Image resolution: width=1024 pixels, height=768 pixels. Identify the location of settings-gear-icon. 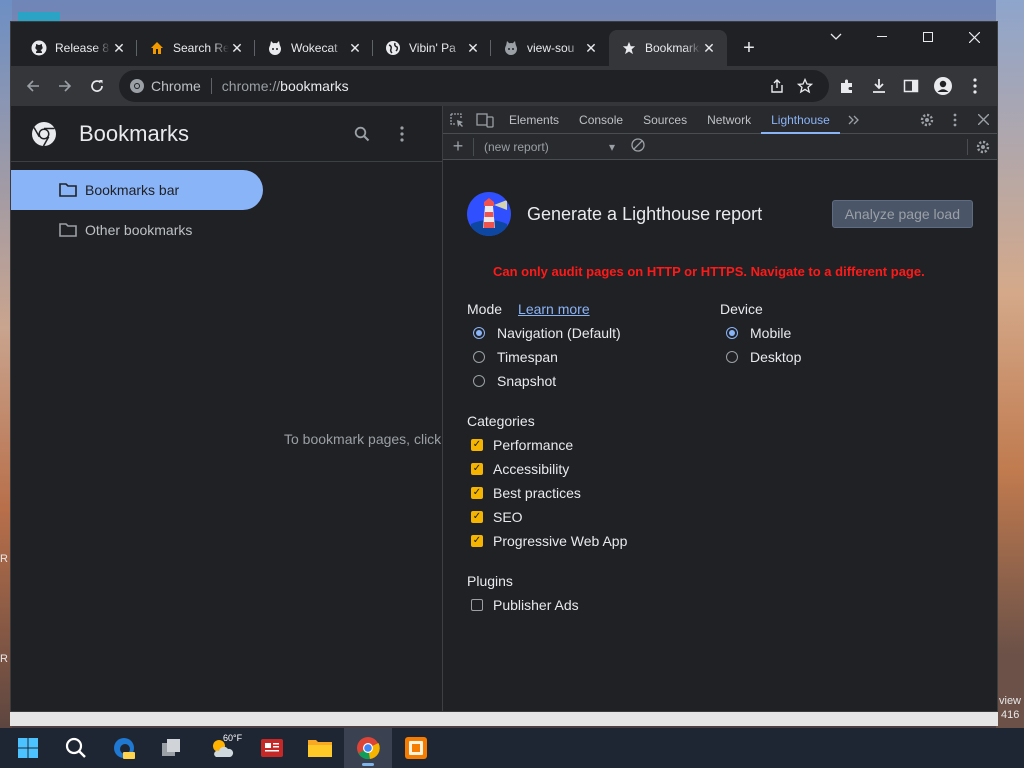
(927, 120).